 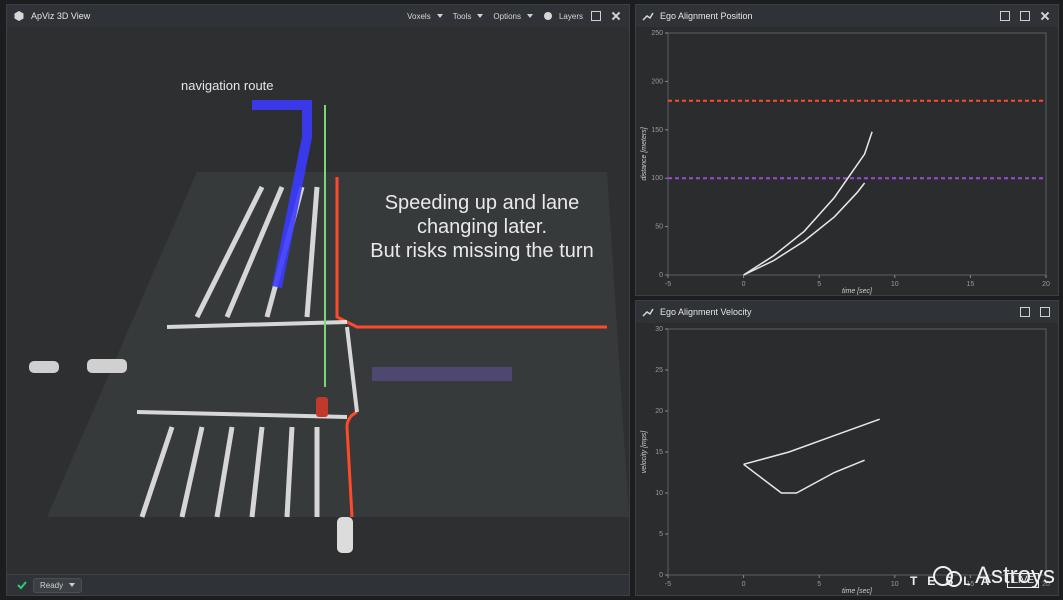 I want to click on y-tick-label: 200, so click(x=657, y=81).